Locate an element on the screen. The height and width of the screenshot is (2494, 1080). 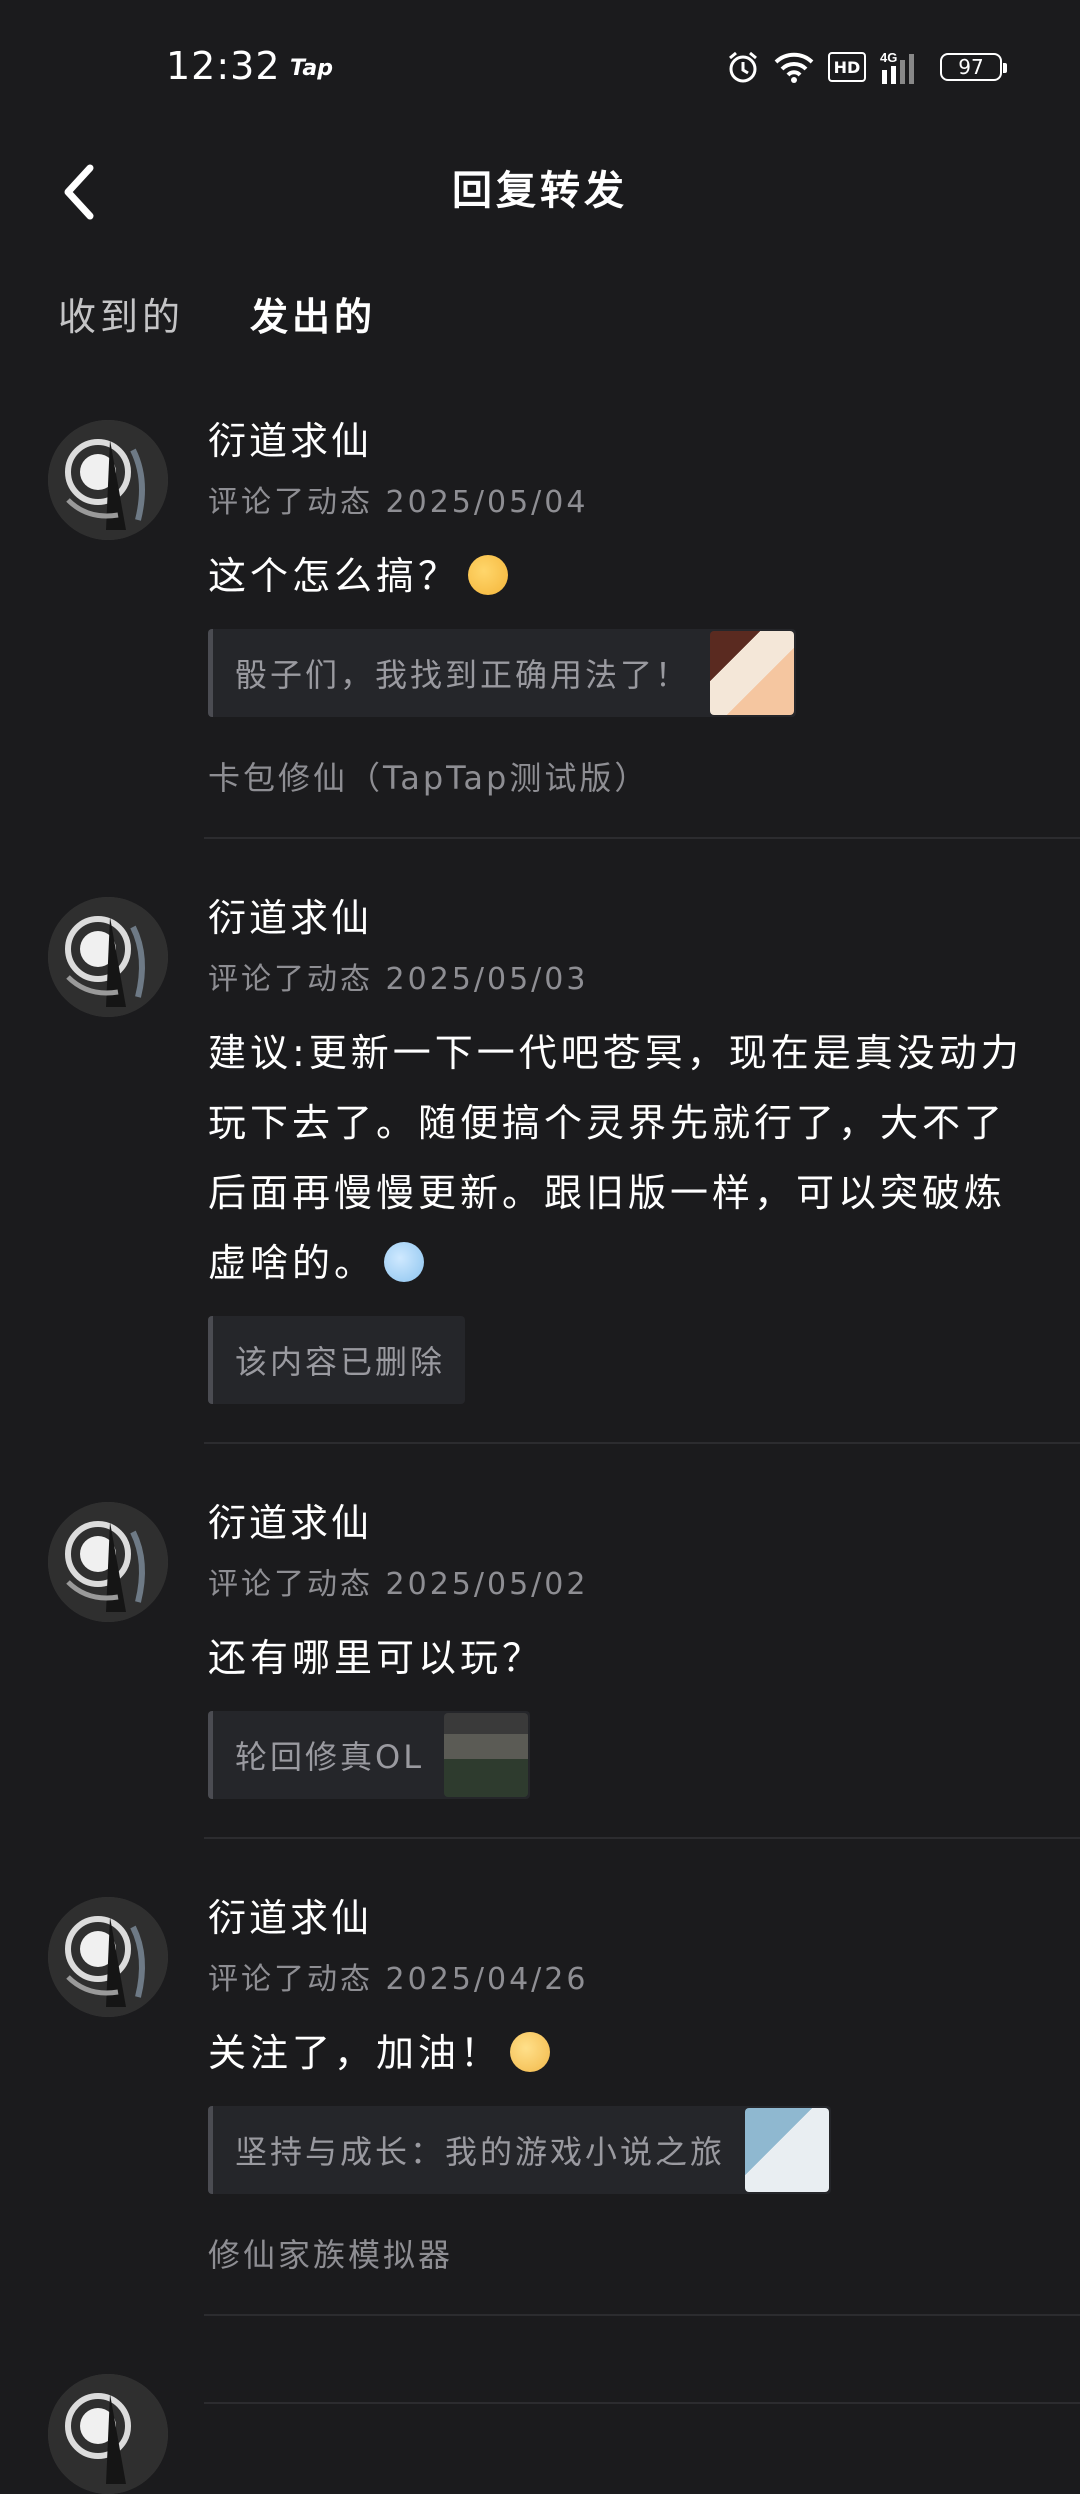
quoted-post: 骰子们，我找到正确用法了！ is located at coordinates (502, 673).